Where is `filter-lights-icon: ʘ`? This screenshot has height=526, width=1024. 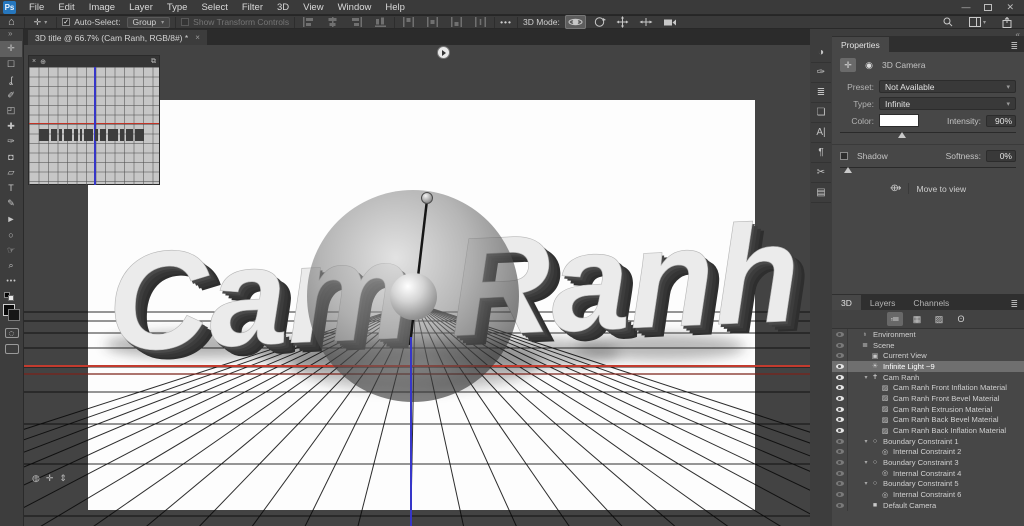 filter-lights-icon: ʘ is located at coordinates (961, 319).